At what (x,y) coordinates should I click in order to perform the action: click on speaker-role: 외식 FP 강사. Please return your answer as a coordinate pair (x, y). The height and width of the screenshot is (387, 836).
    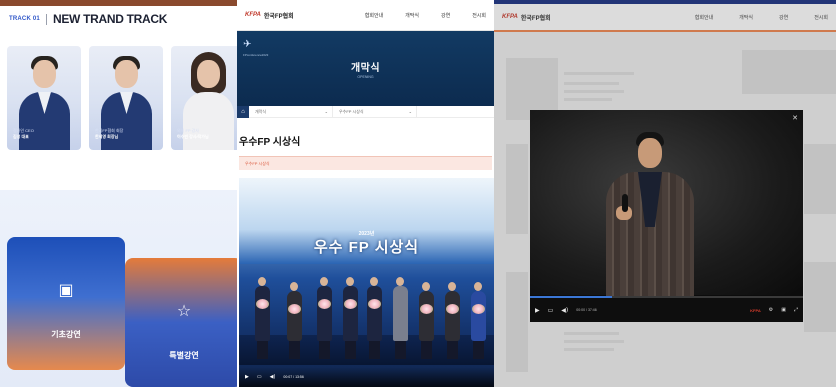
    Looking at the image, I should click on (188, 130).